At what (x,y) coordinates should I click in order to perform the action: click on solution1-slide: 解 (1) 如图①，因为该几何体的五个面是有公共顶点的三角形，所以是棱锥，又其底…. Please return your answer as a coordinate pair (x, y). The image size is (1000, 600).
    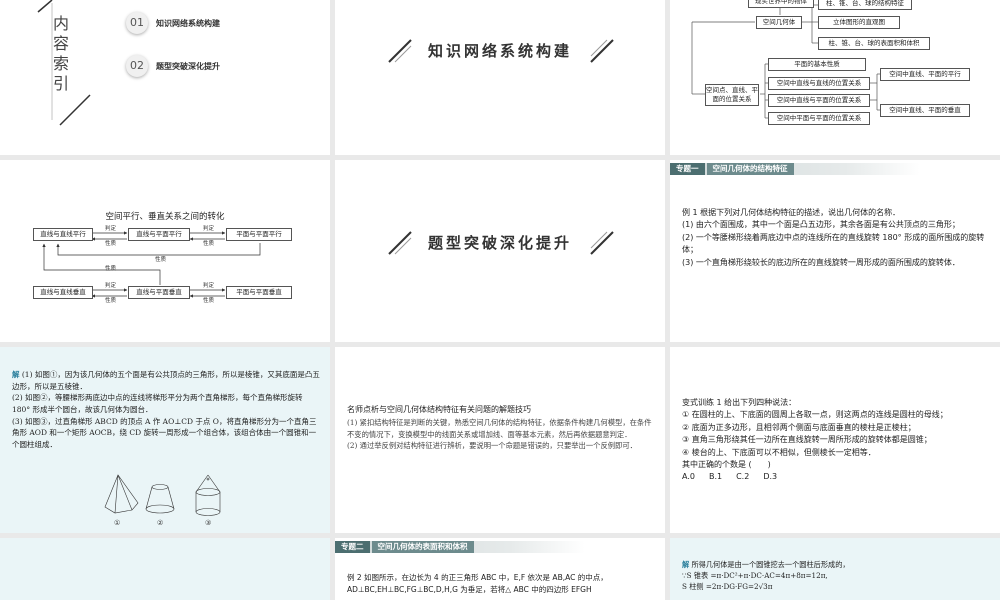
    Looking at the image, I should click on (165, 440).